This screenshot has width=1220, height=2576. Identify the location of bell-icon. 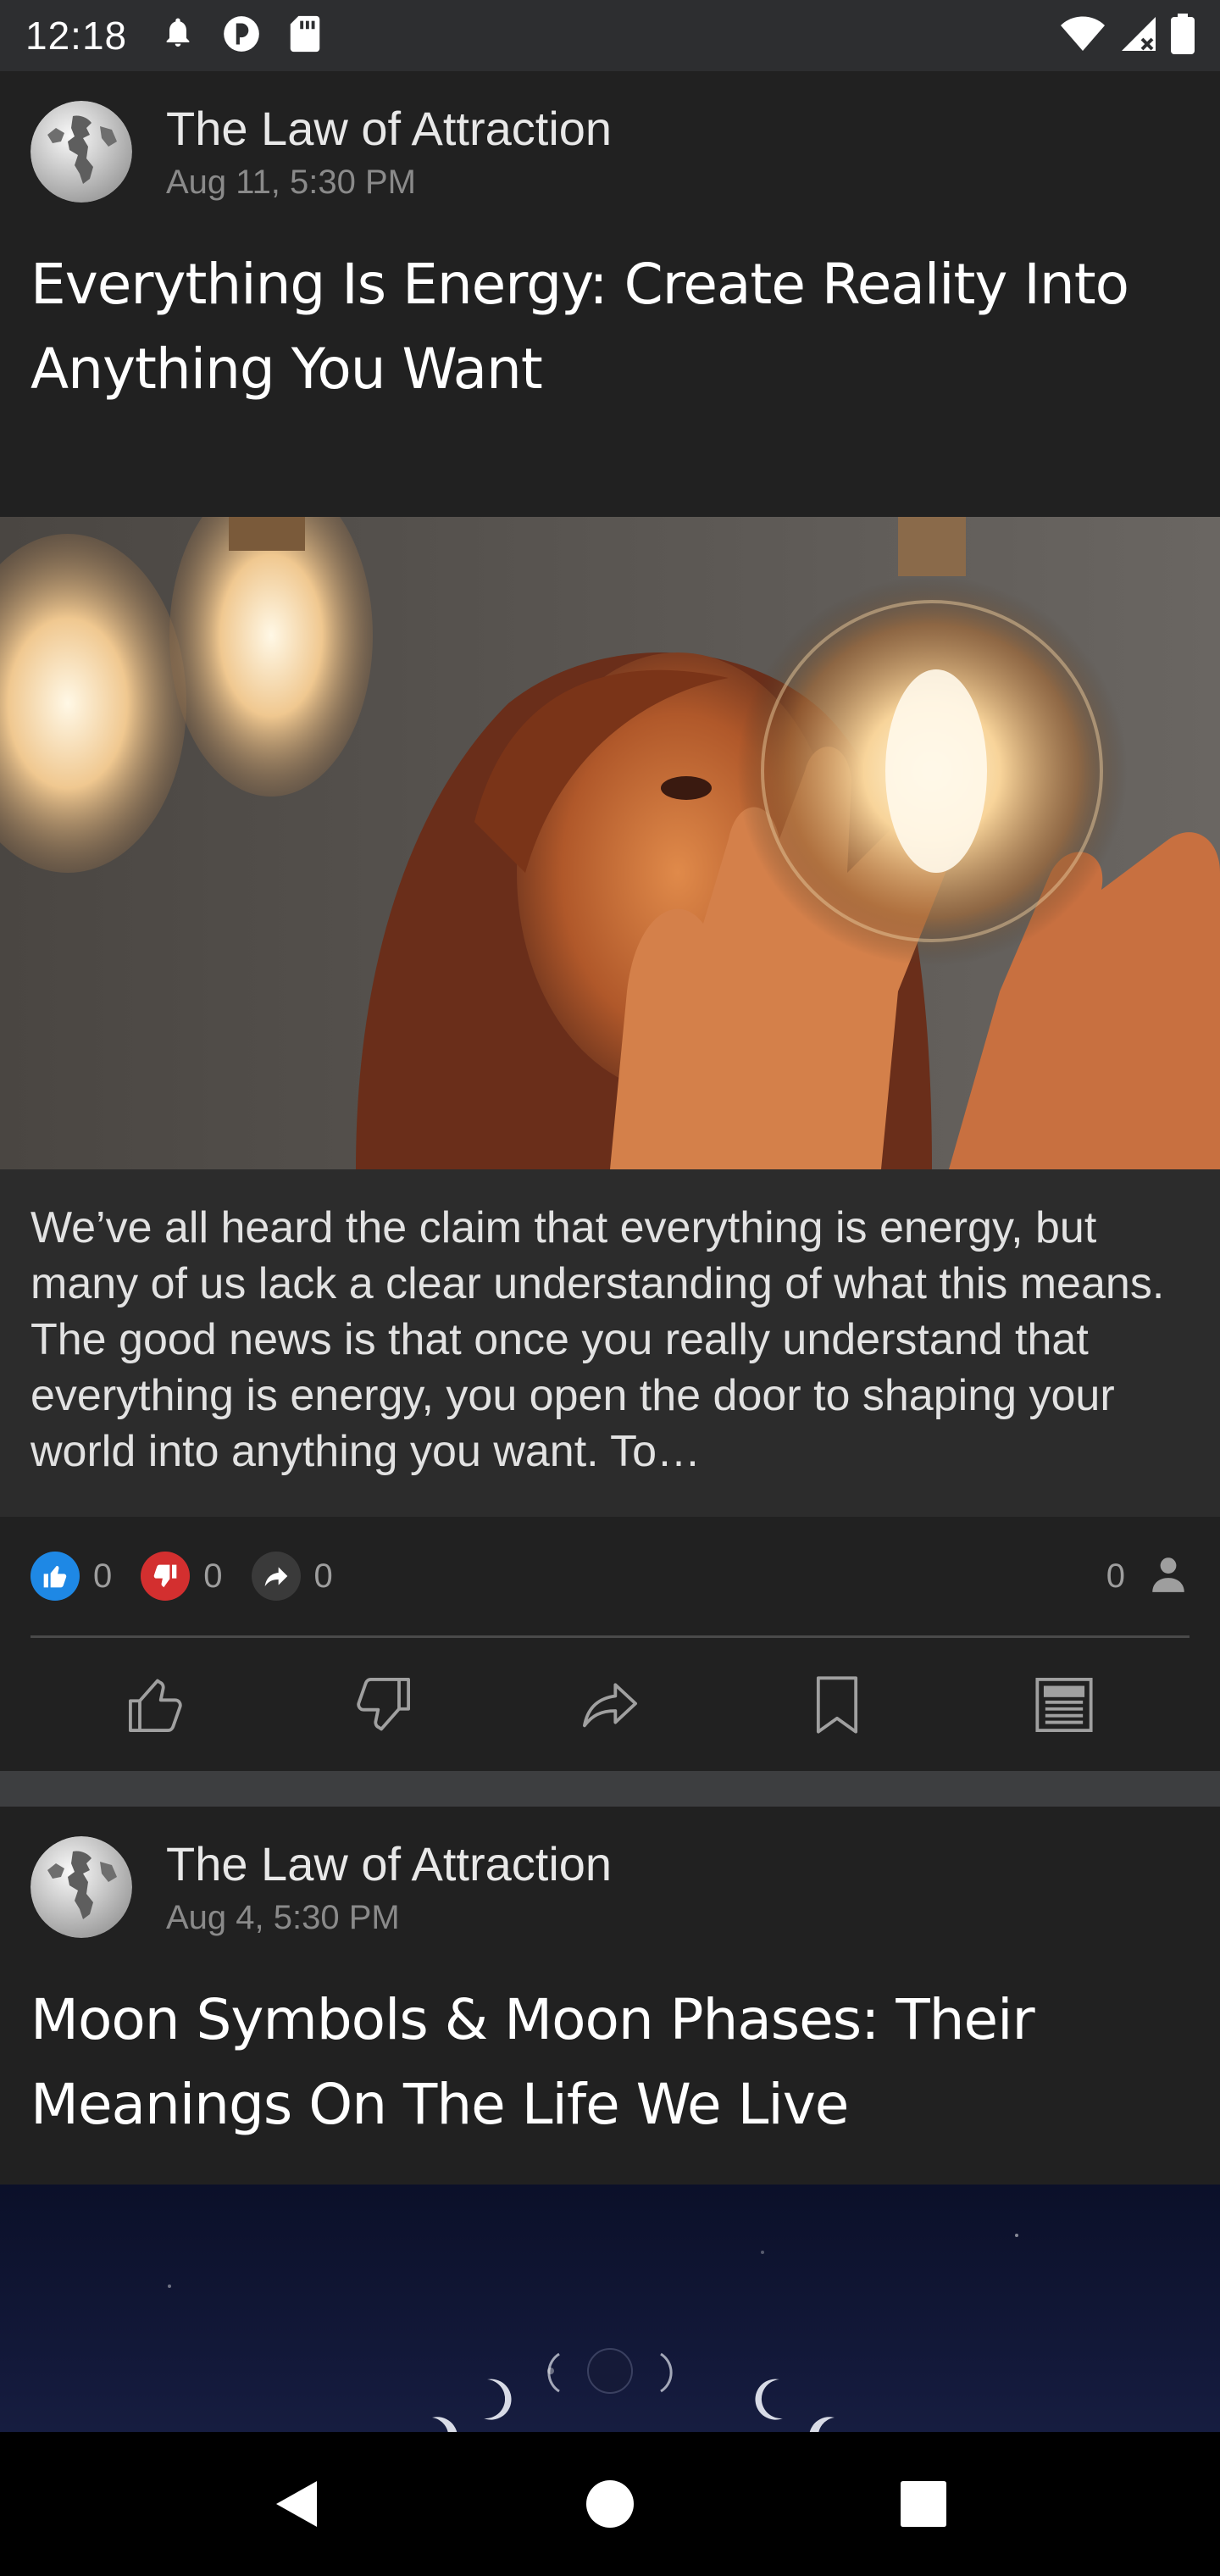
(178, 36).